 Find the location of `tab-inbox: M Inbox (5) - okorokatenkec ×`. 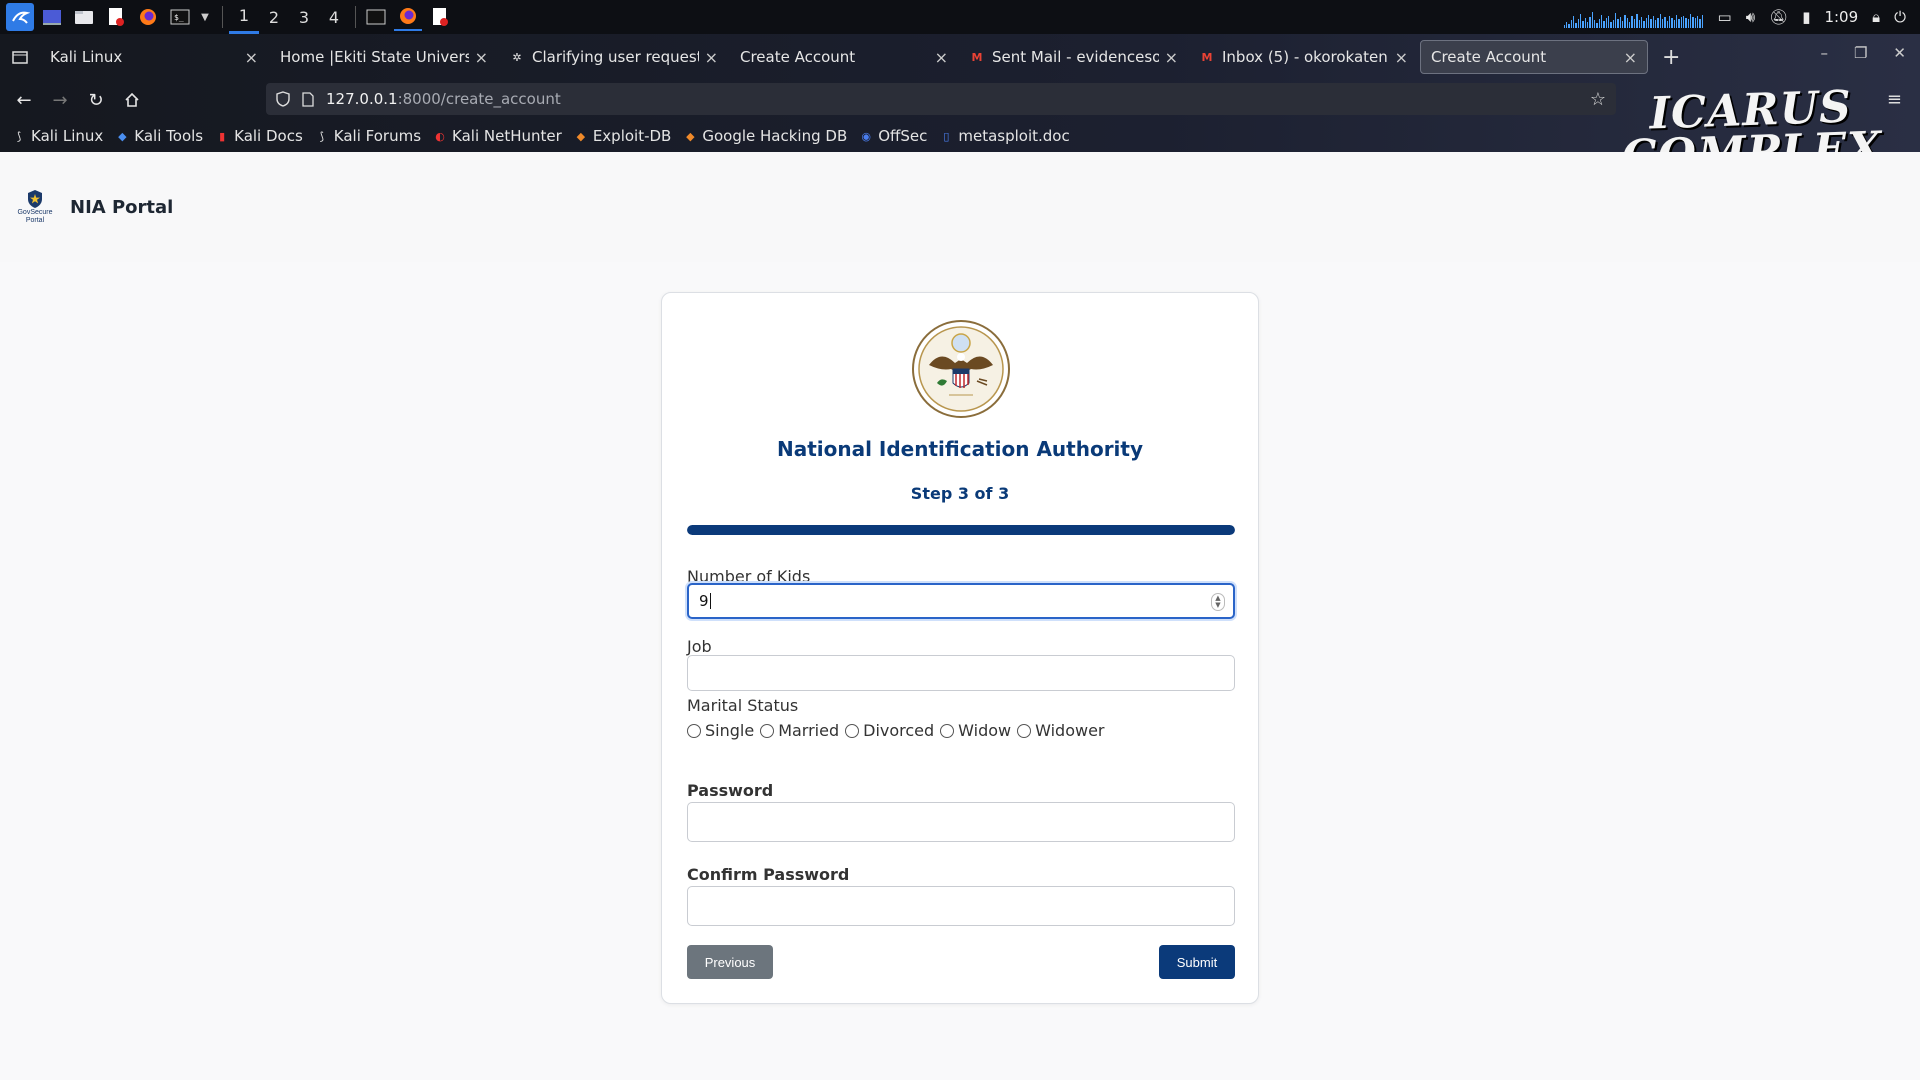

tab-inbox: M Inbox (5) - okorokatenkec × is located at coordinates (1304, 57).